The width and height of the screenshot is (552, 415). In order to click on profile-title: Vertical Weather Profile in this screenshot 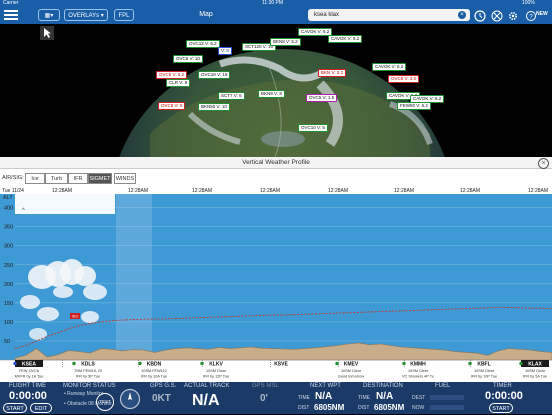, I will do `click(276, 163)`.